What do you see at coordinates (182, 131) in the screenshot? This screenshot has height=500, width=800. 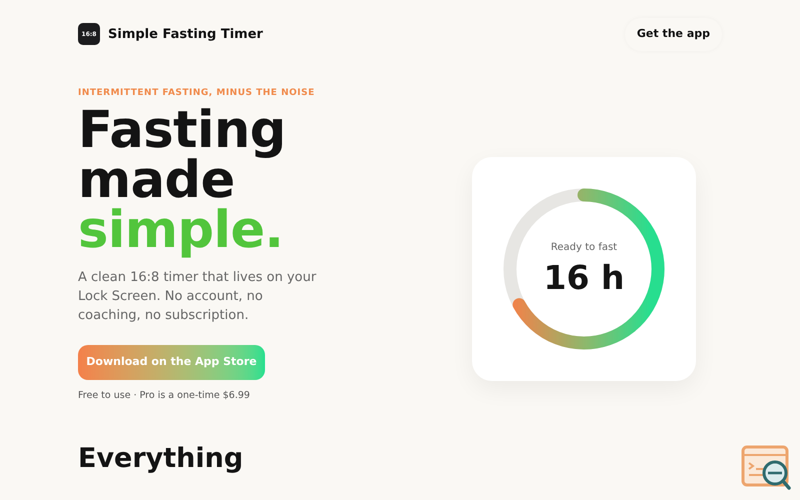 I see `hero-title: Fasting` at bounding box center [182, 131].